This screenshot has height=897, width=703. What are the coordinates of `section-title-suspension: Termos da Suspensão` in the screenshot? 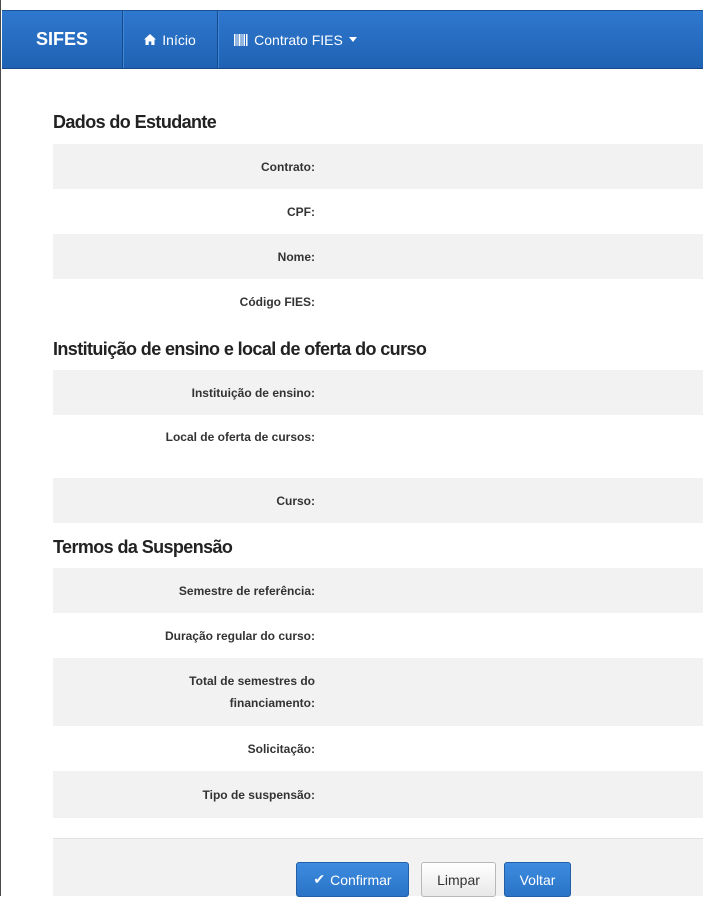 It's located at (143, 547).